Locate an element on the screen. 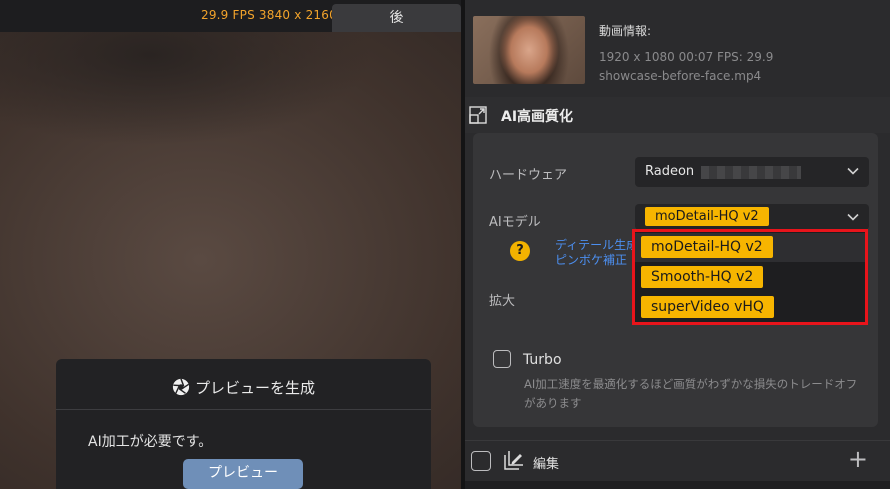 The height and width of the screenshot is (489, 890). video-filename: showcase-before-face.mp4 is located at coordinates (680, 76).